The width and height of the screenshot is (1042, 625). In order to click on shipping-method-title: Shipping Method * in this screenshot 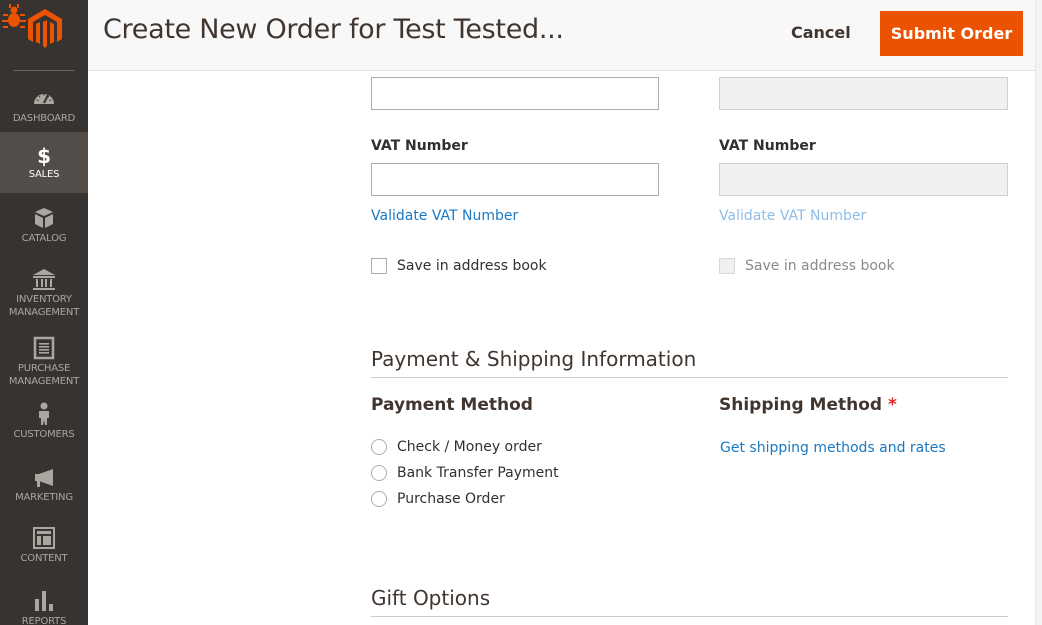, I will do `click(808, 405)`.